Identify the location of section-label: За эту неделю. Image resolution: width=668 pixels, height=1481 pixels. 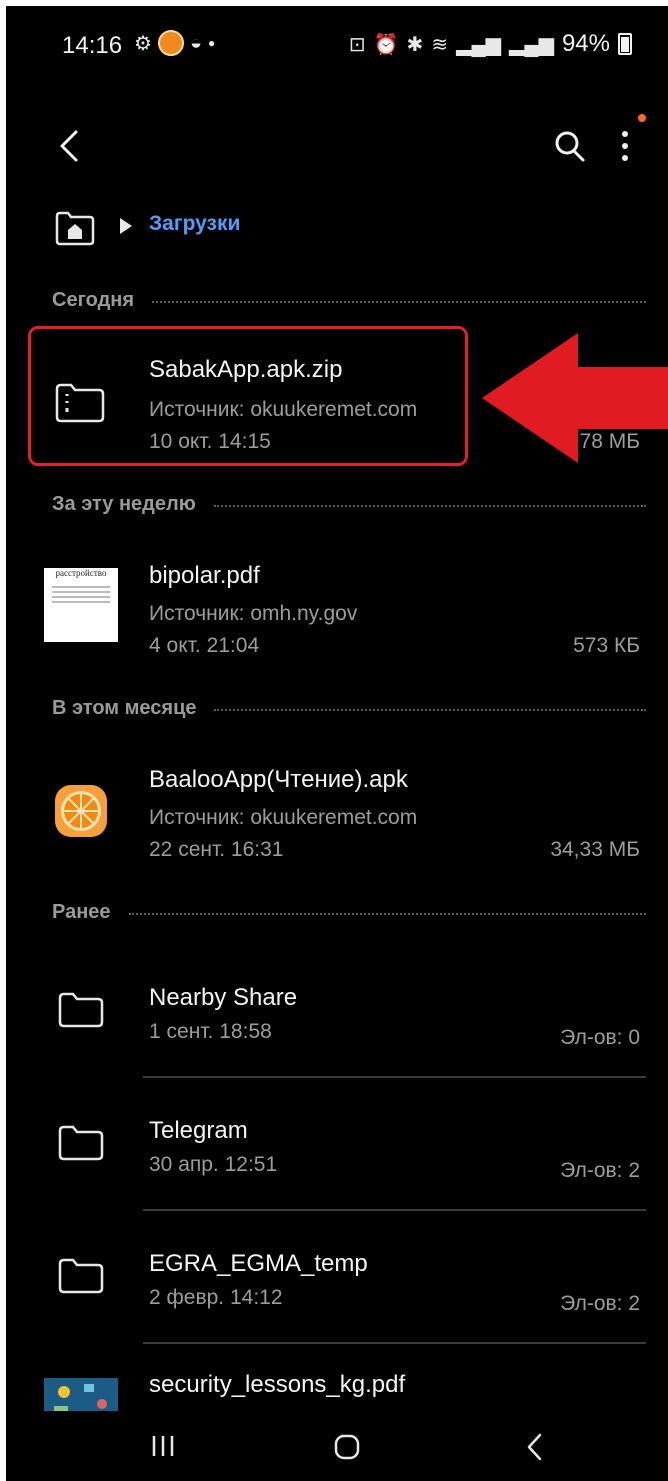
(124, 503).